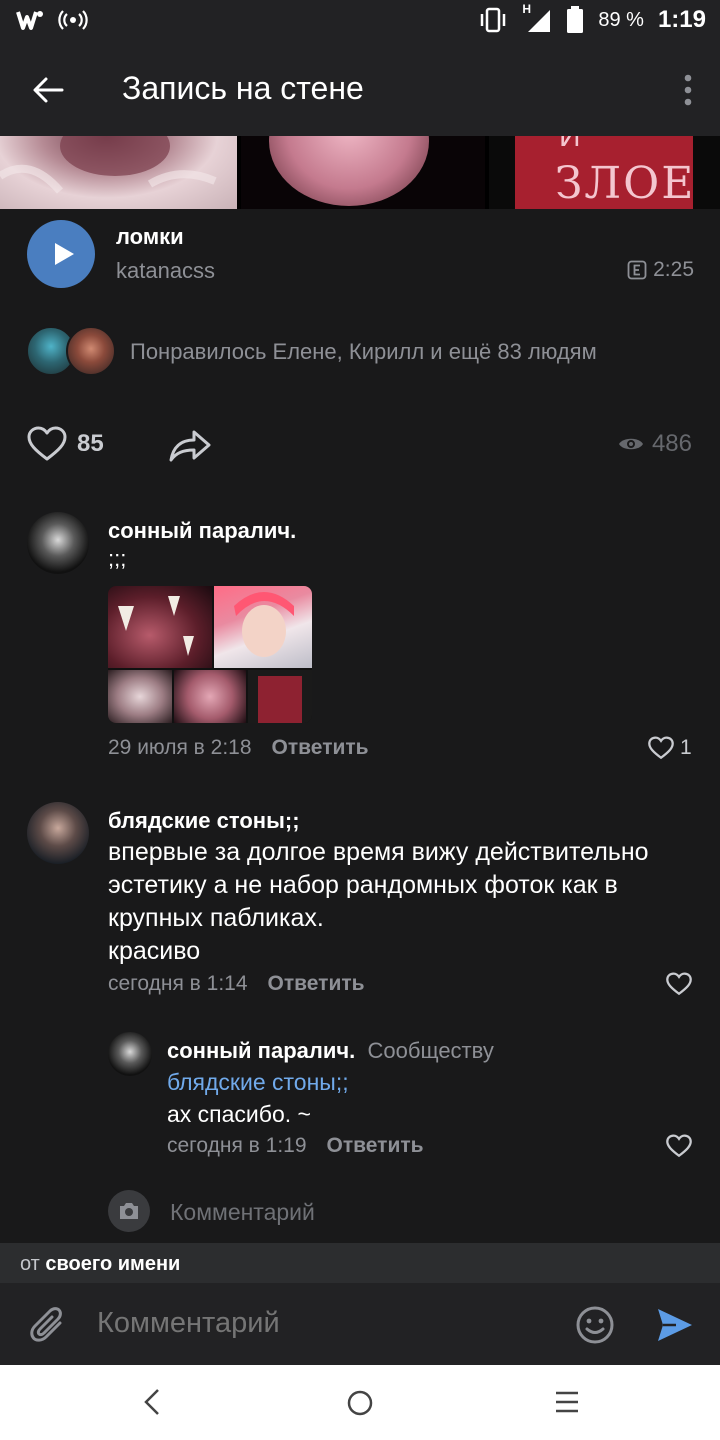  I want to click on comment-author: блядские стоны;;, so click(204, 821).